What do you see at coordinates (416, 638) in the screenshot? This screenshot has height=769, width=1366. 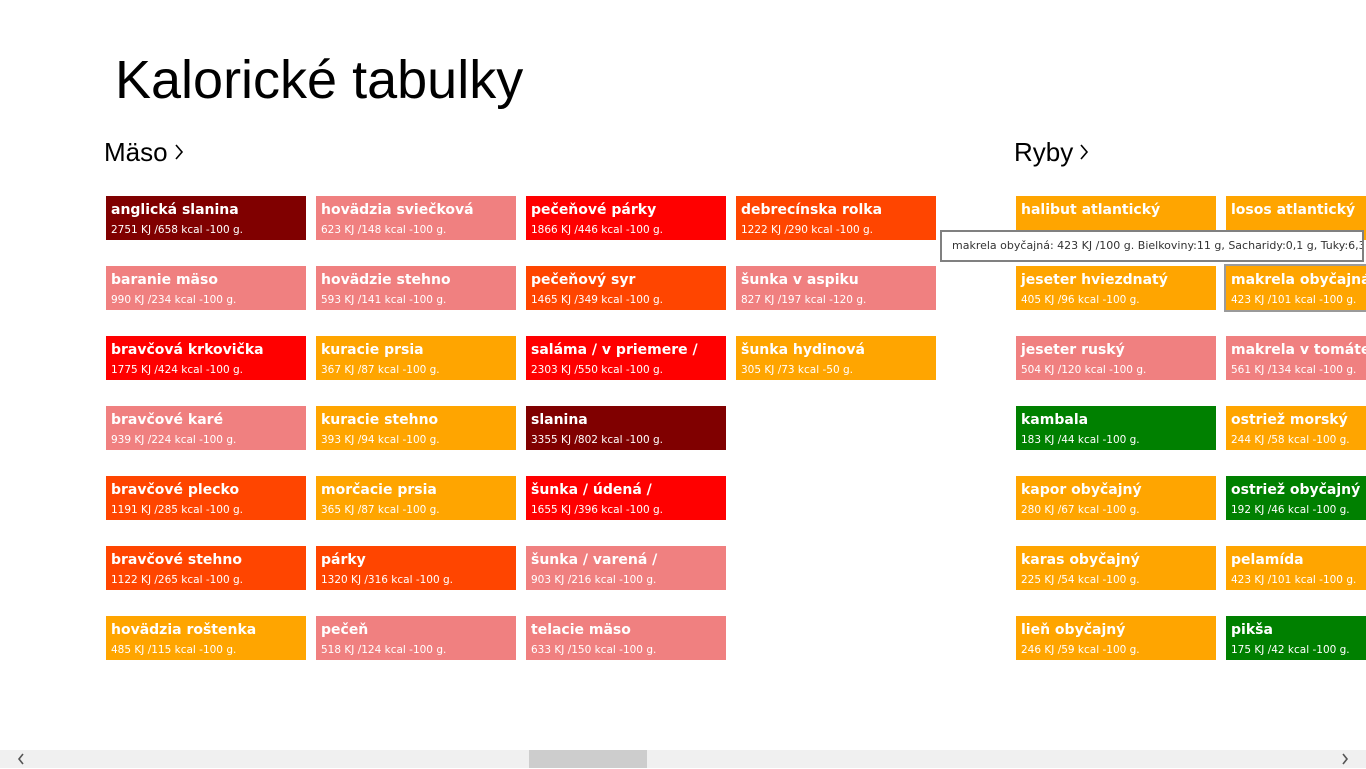 I see `food-tile: pečeň 518 KJ /124 kcal -100 g.` at bounding box center [416, 638].